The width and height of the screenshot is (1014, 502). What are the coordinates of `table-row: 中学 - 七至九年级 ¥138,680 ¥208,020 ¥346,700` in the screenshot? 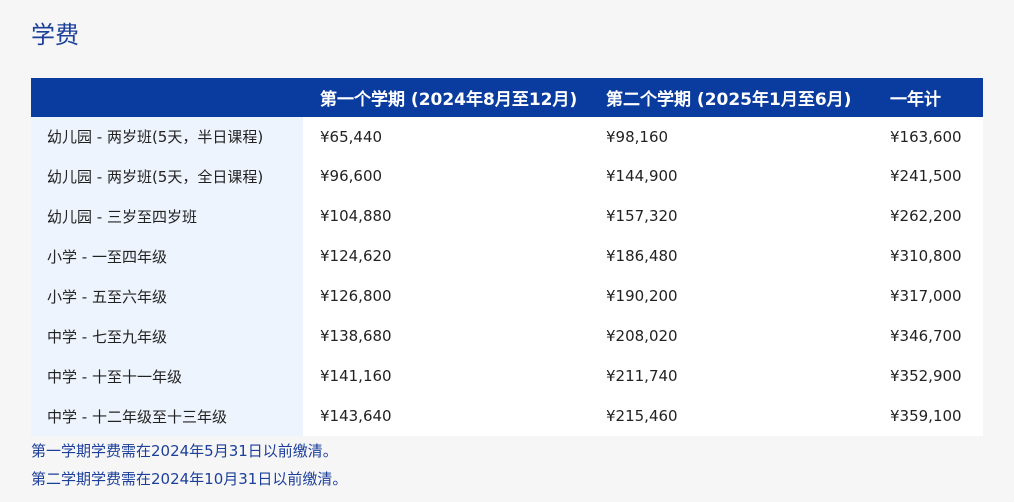 It's located at (507, 336).